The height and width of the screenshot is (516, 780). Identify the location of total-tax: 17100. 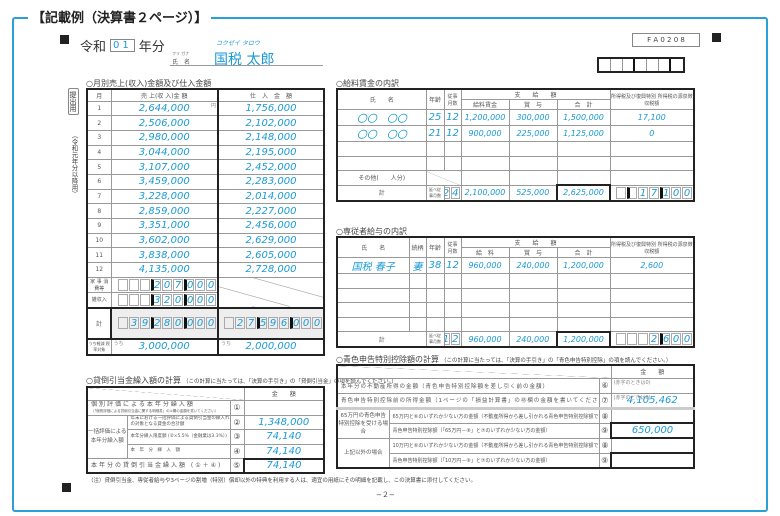
(652, 192).